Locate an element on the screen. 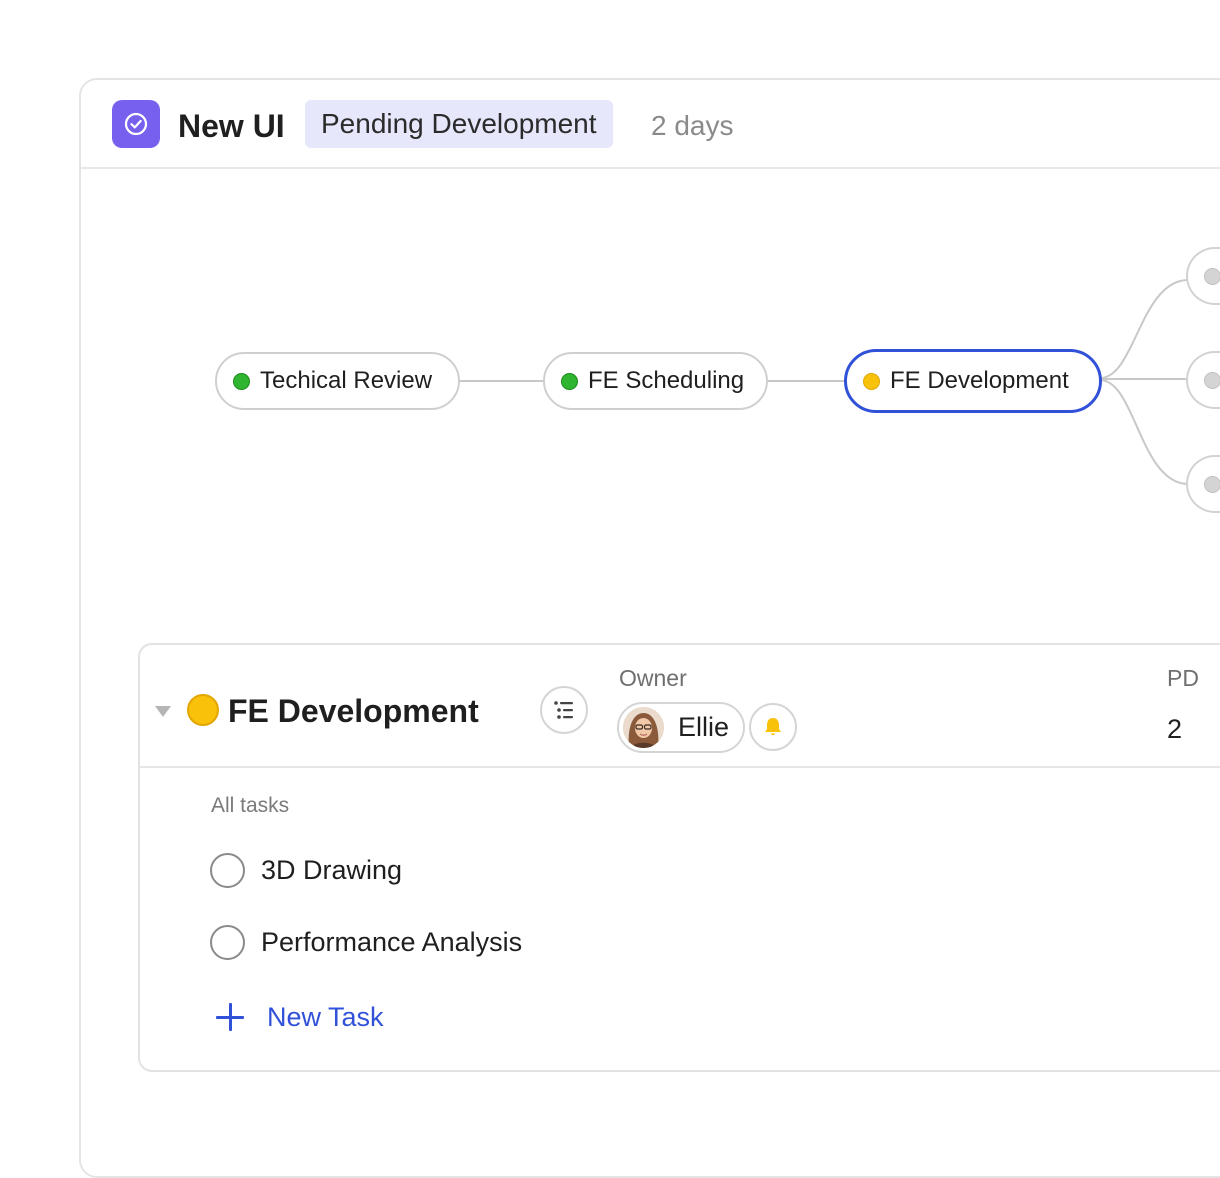  flow-node-fe-development: FE Development is located at coordinates (973, 381).